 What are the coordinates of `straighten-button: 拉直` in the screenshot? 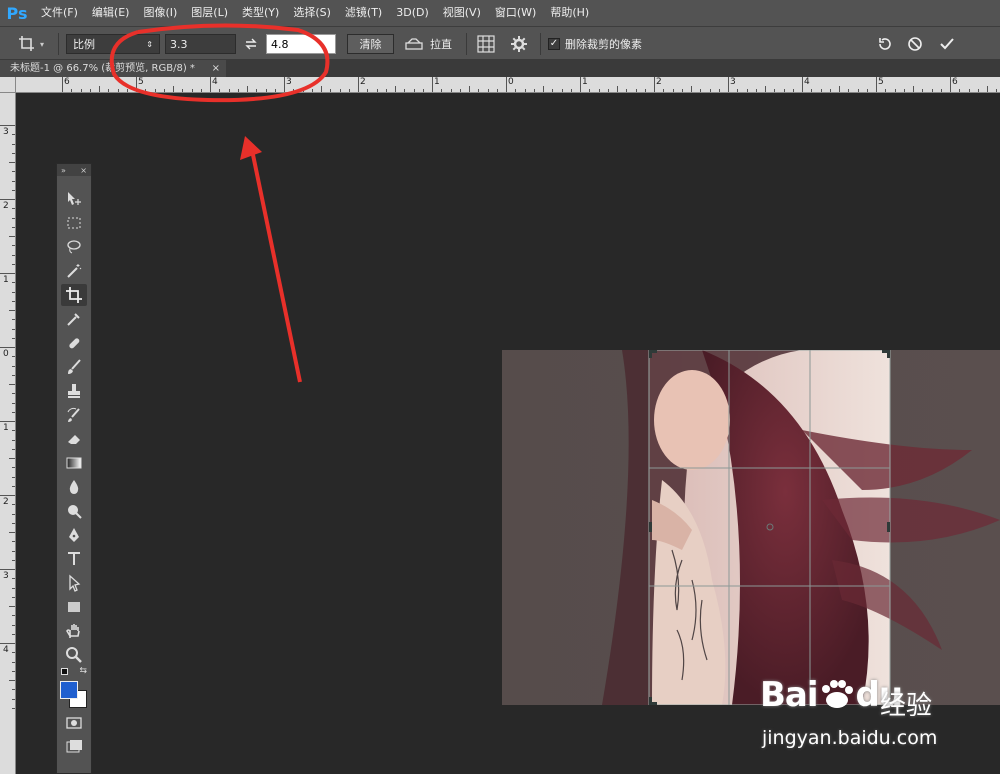 It's located at (432, 44).